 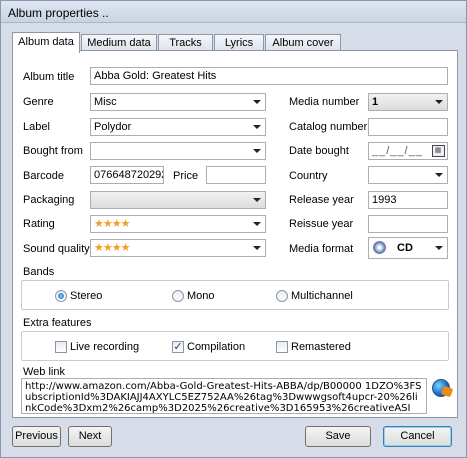 I want to click on sound-quality-stars: ★★★★, so click(x=112, y=248).